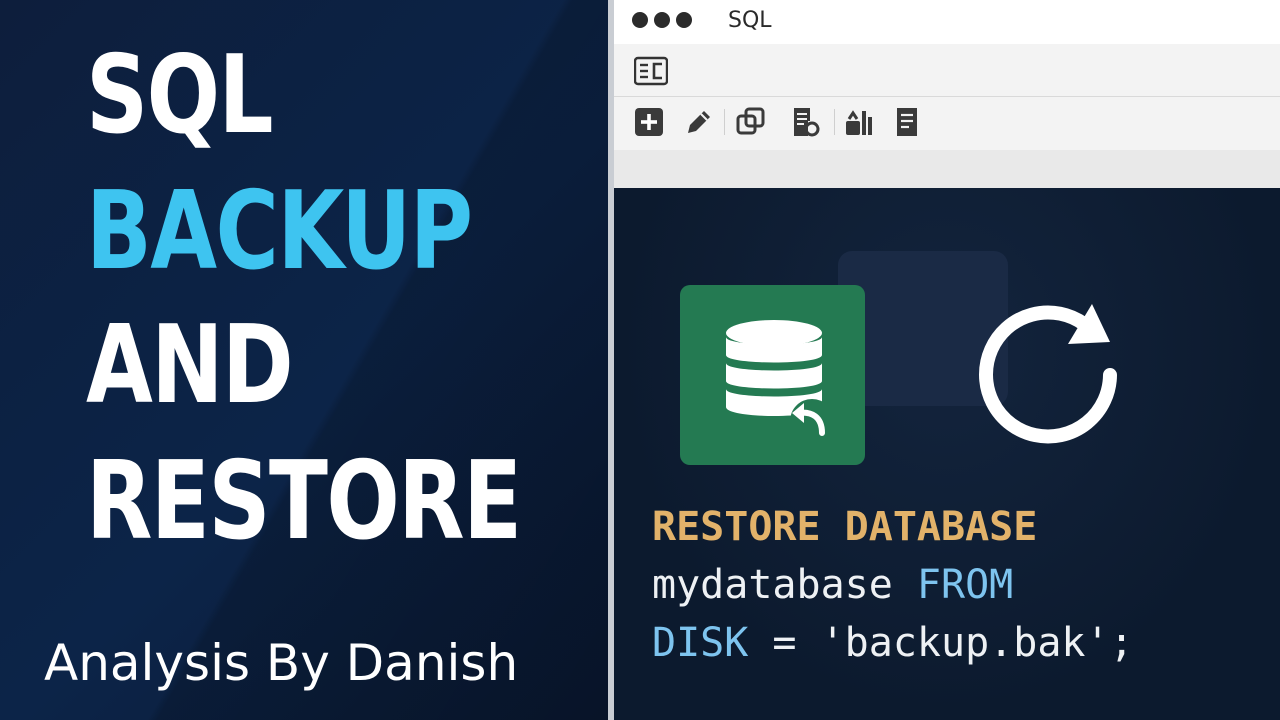 Image resolution: width=1280 pixels, height=720 pixels. What do you see at coordinates (965, 585) in the screenshot?
I see `code-keyword-from: FROM` at bounding box center [965, 585].